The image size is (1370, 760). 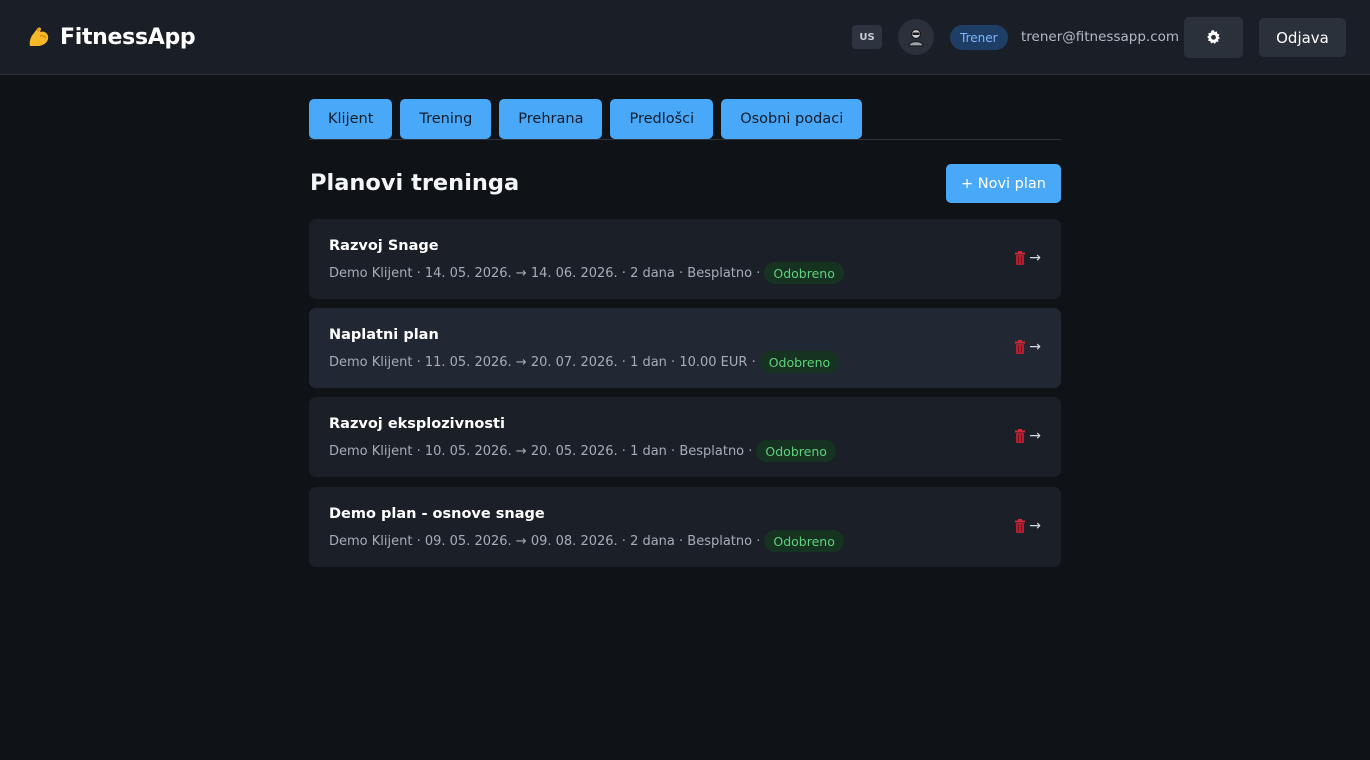 I want to click on plan-name: Razvoj Snage, so click(x=384, y=246).